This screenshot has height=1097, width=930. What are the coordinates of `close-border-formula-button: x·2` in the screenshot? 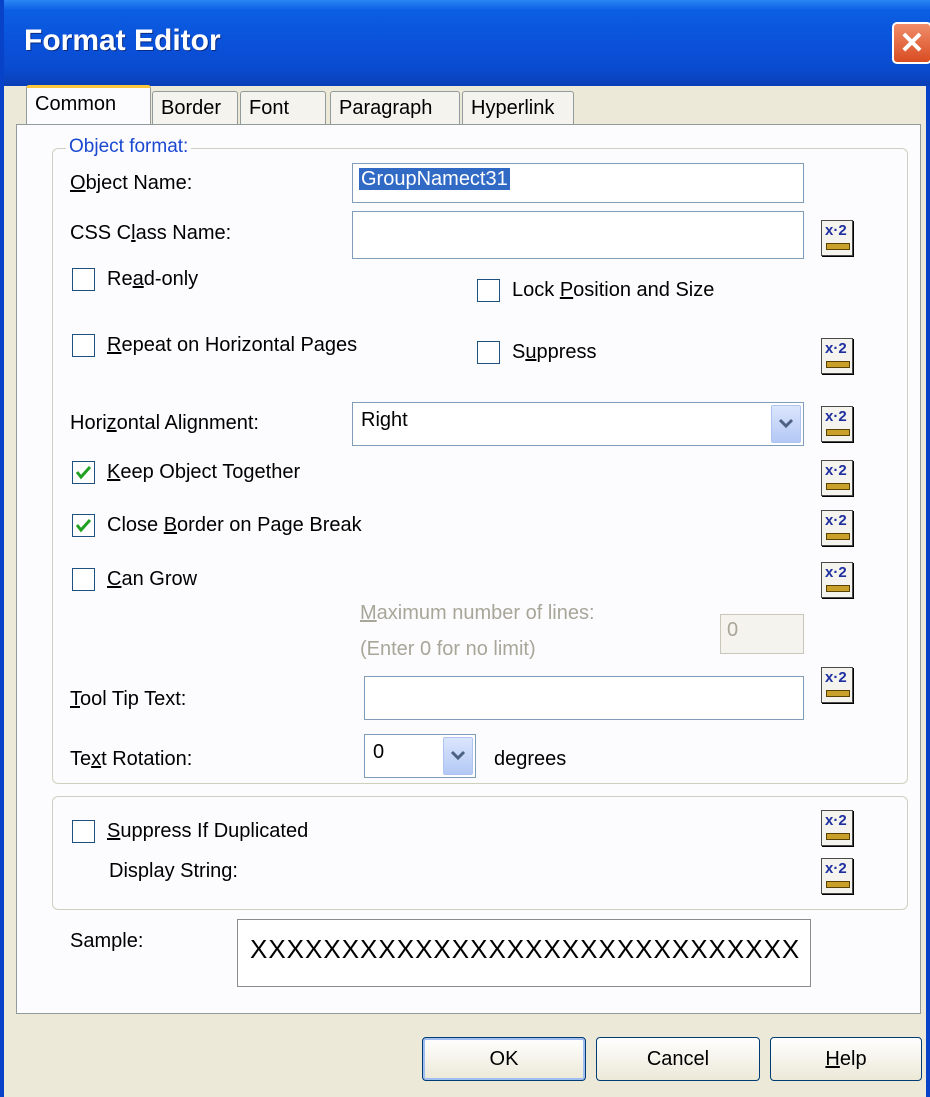 It's located at (837, 528).